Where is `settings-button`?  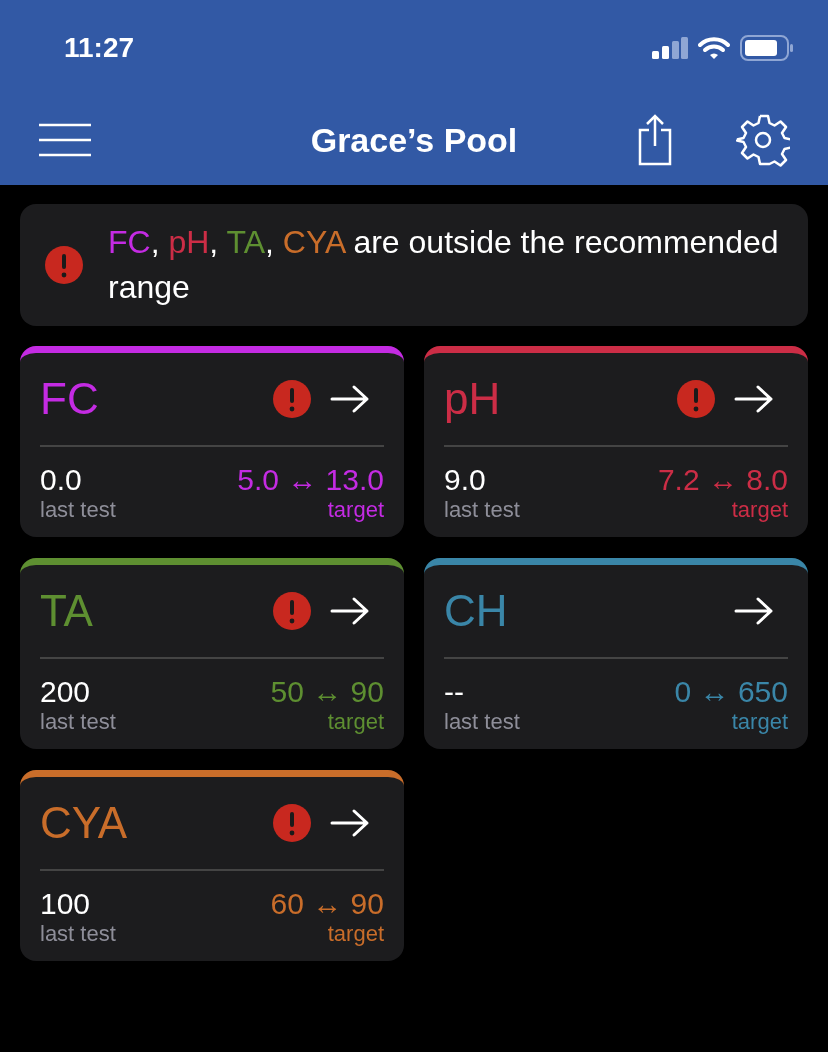 settings-button is located at coordinates (763, 140).